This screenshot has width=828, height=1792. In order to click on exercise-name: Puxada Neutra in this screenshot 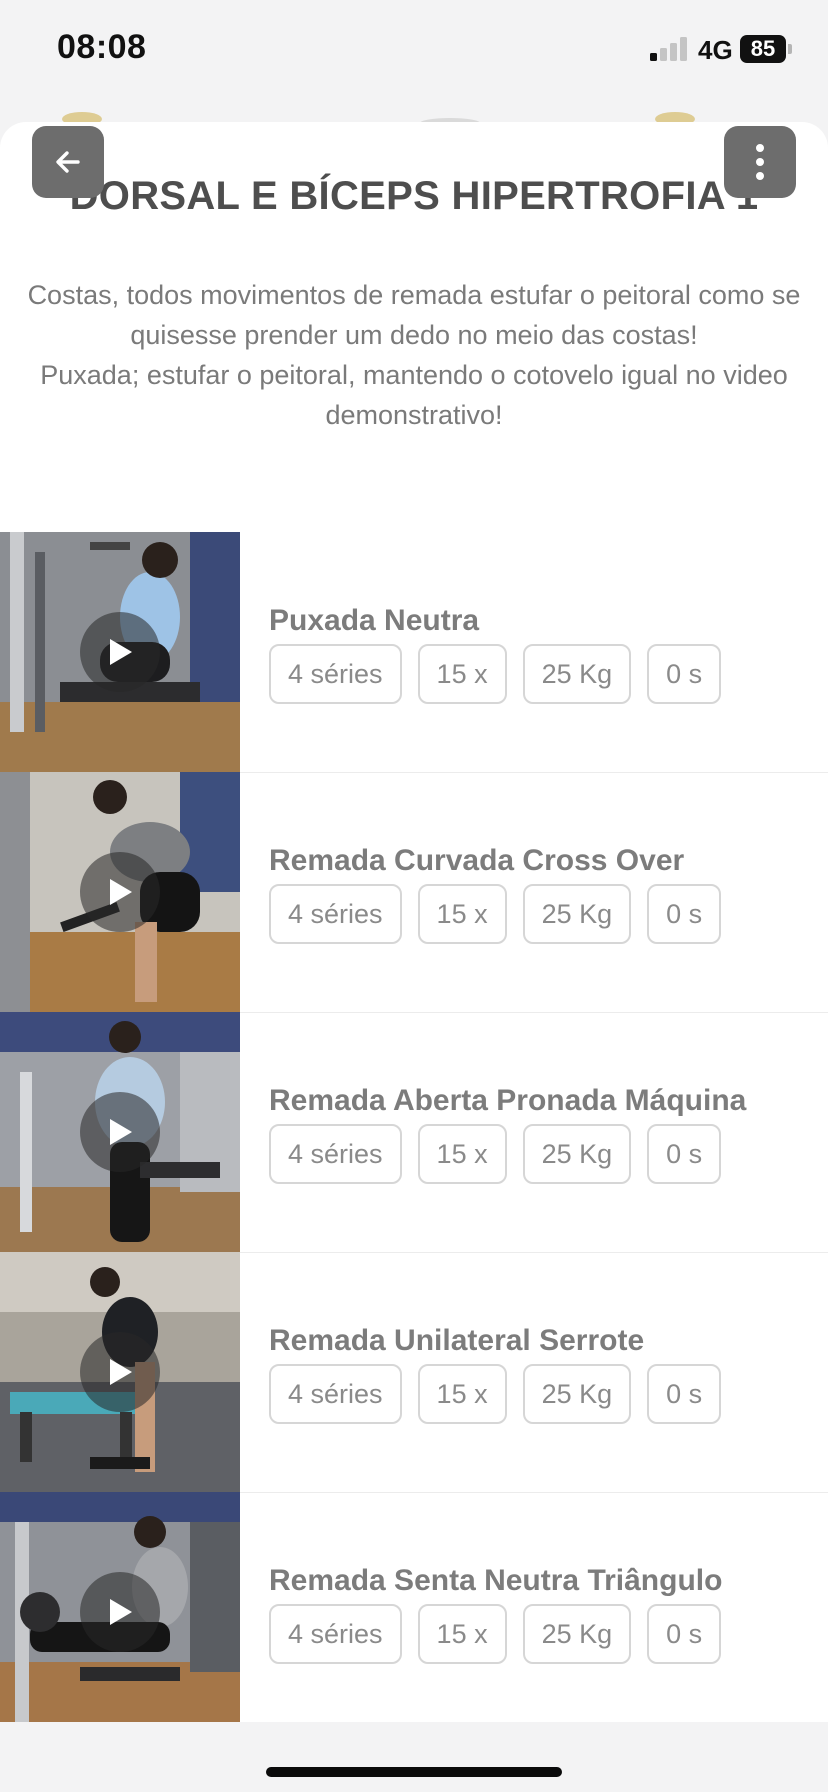, I will do `click(374, 620)`.